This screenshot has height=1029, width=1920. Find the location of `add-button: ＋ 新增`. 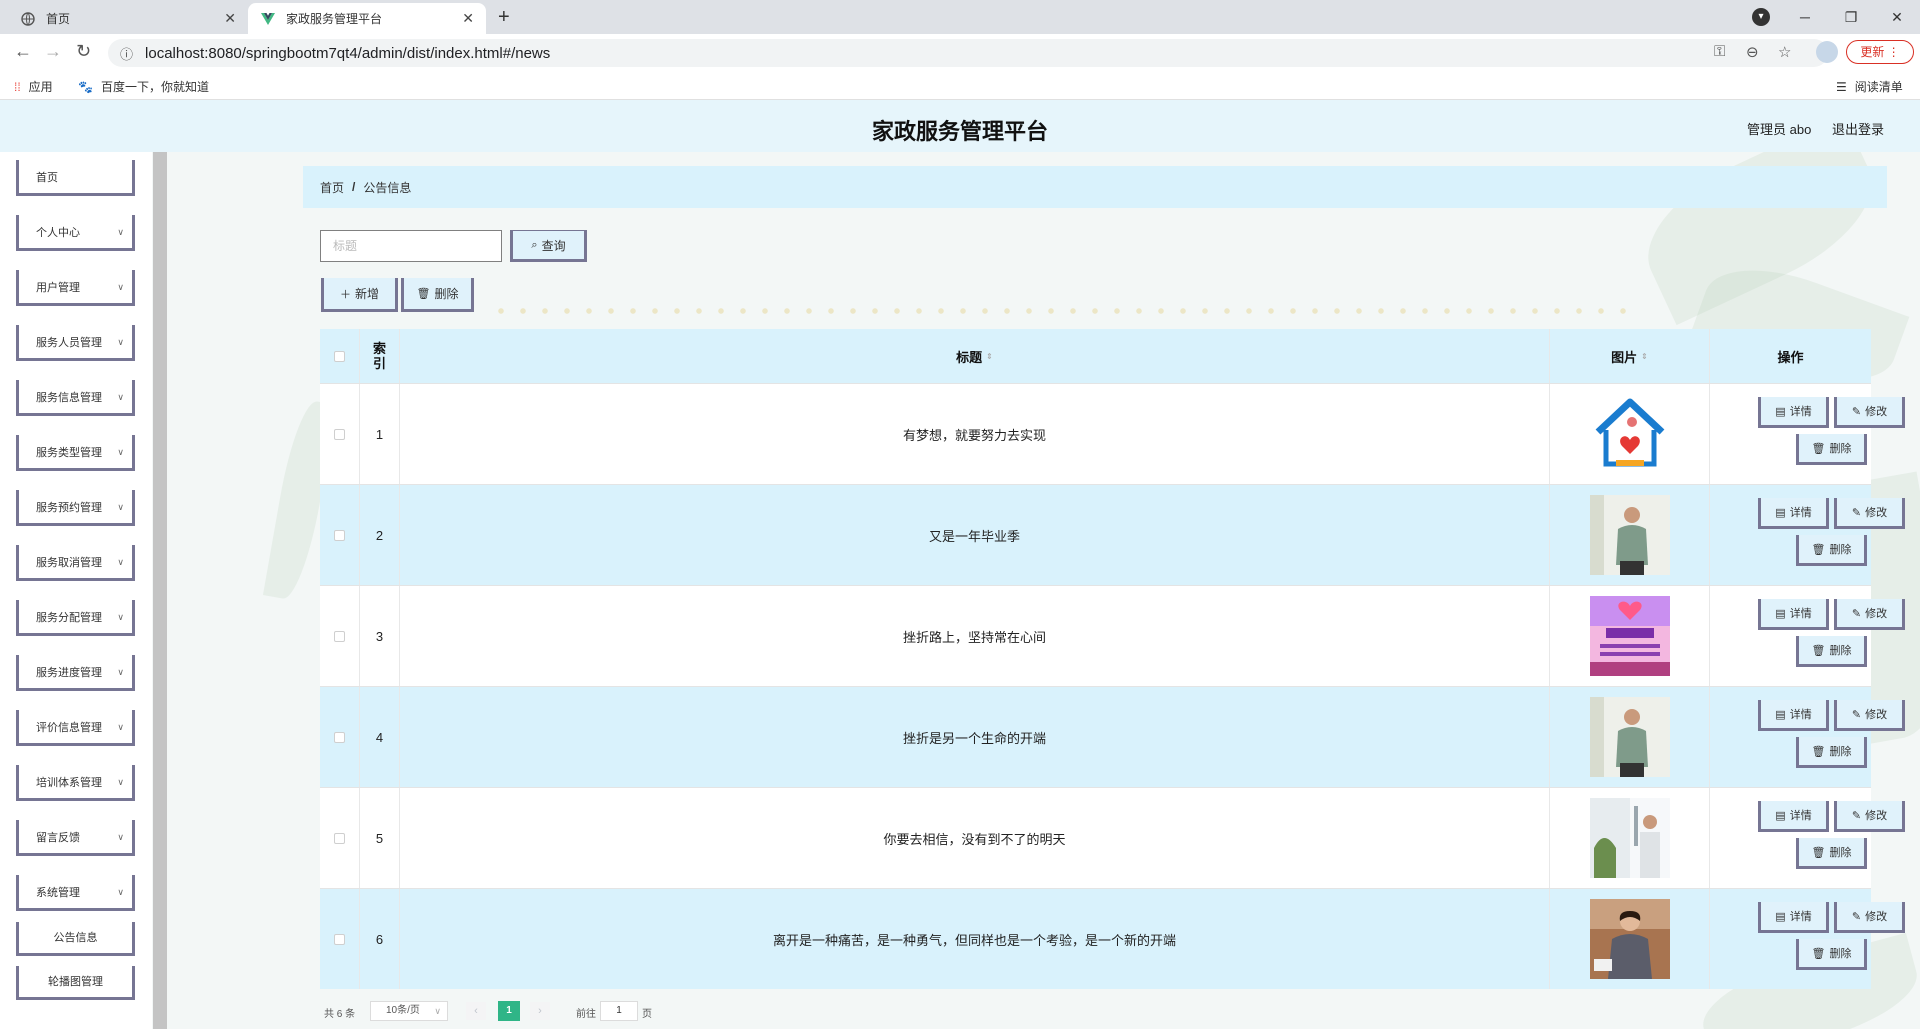

add-button: ＋ 新增 is located at coordinates (359, 295).